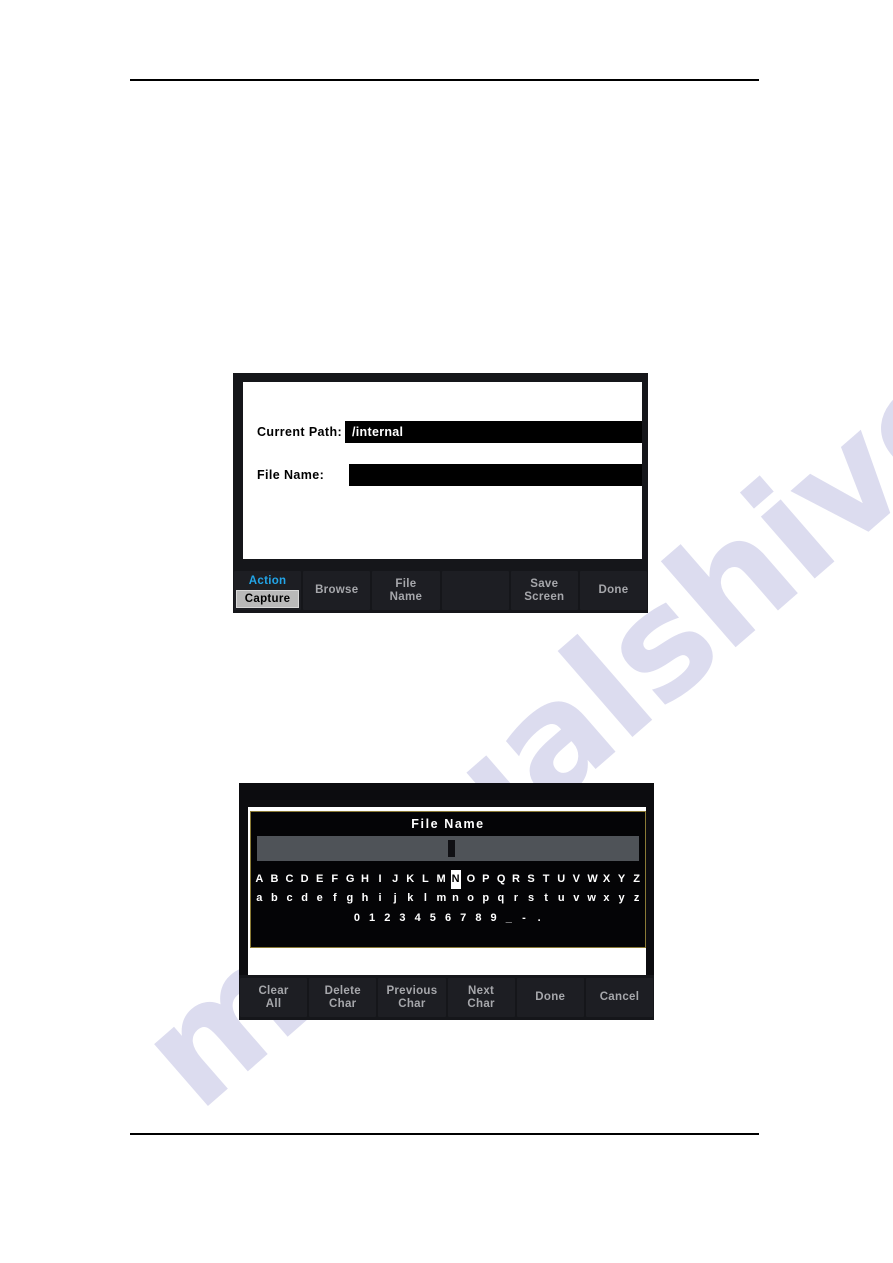 Image resolution: width=893 pixels, height=1263 pixels. I want to click on softkey-cancel: Cancel, so click(619, 997).